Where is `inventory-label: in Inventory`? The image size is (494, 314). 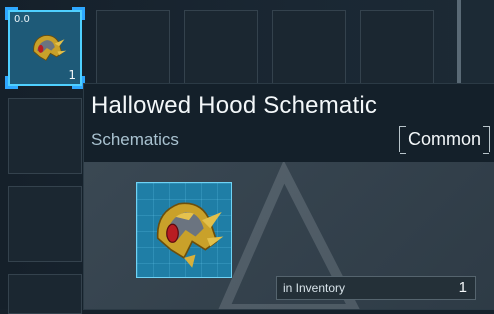
inventory-label: in Inventory is located at coordinates (314, 288).